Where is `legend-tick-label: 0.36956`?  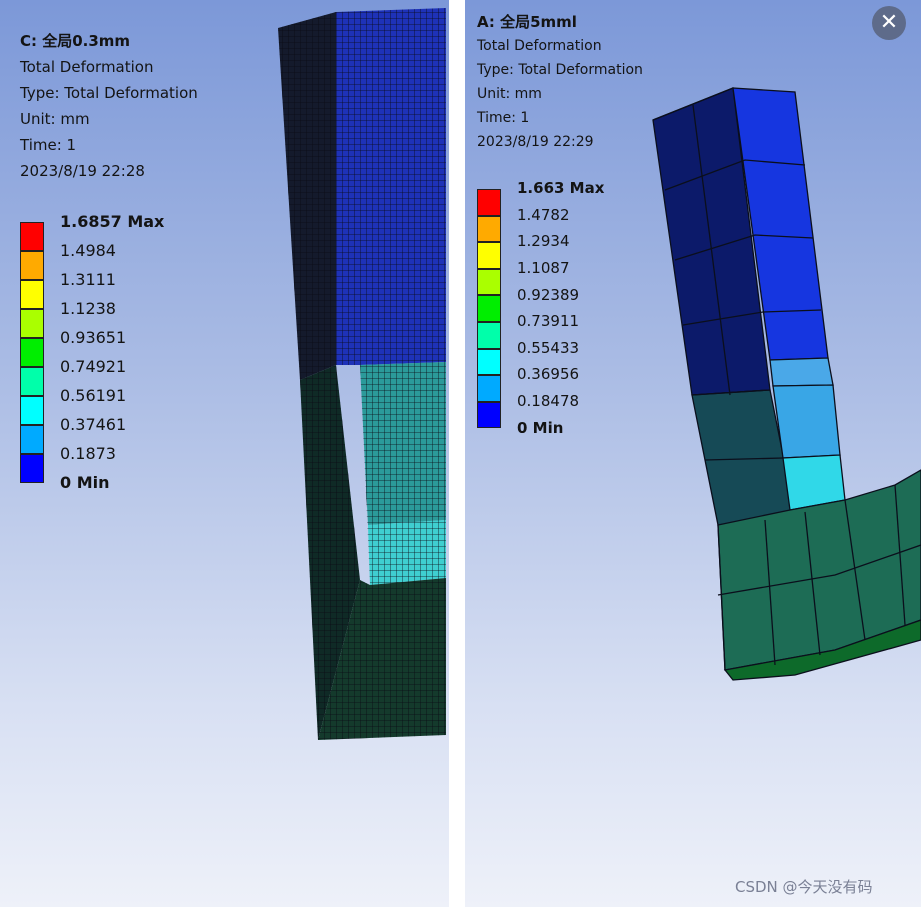 legend-tick-label: 0.36956 is located at coordinates (548, 374).